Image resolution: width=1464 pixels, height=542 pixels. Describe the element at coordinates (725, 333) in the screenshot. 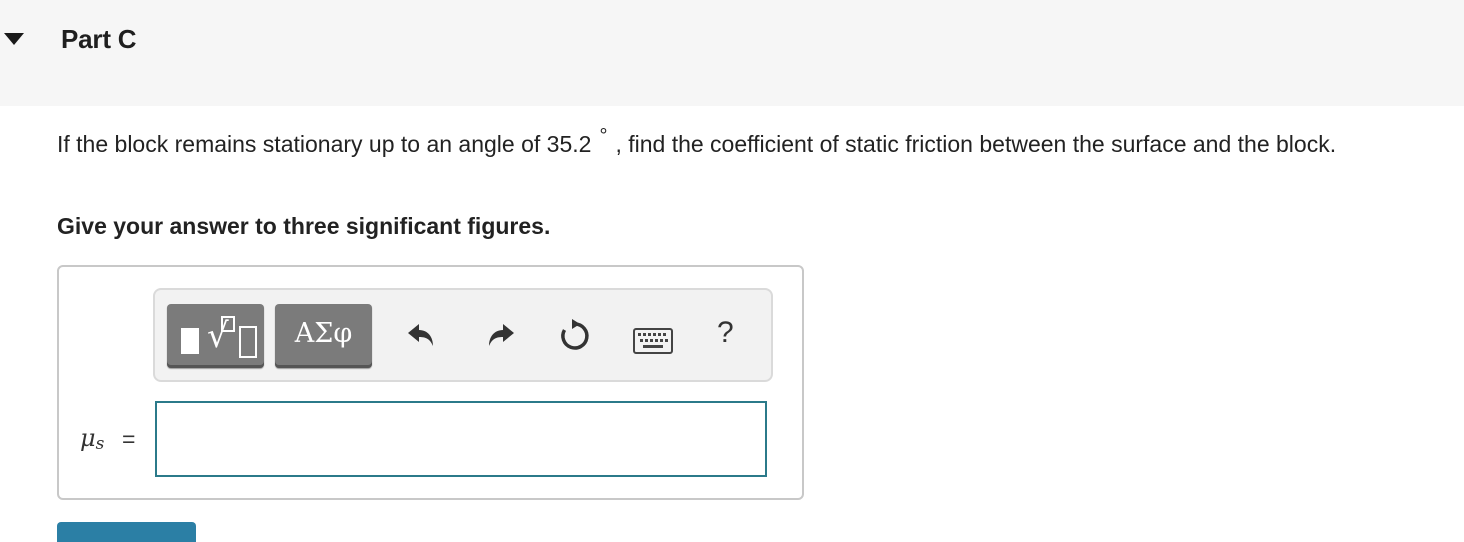

I see `help-icon: ?` at that location.